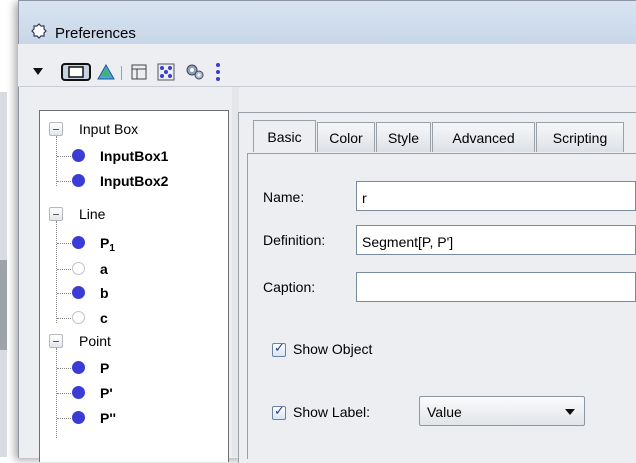 This screenshot has height=463, width=636. I want to click on tab-scripting: Scripting, so click(580, 137).